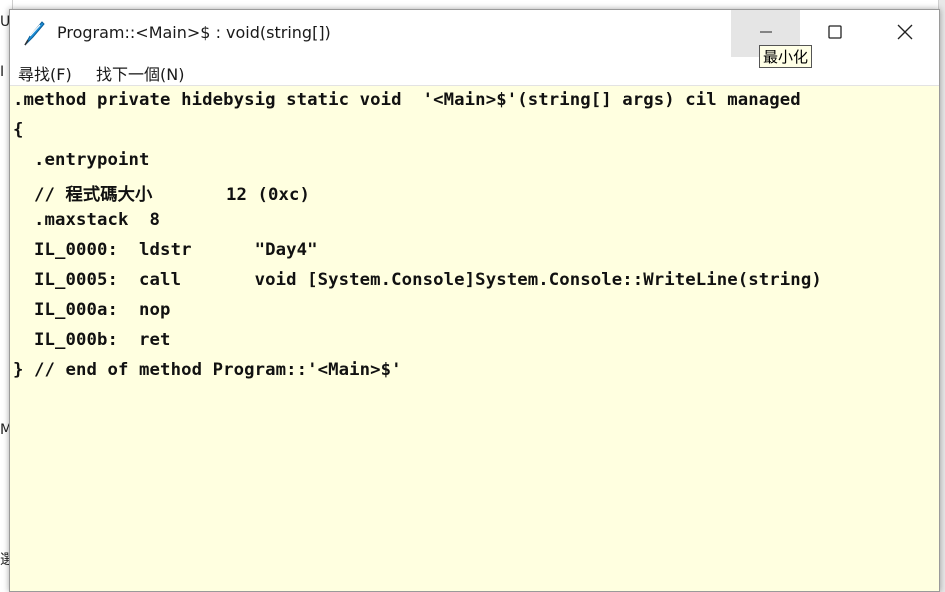  Describe the element at coordinates (34, 33) in the screenshot. I see `quill-icon` at that location.